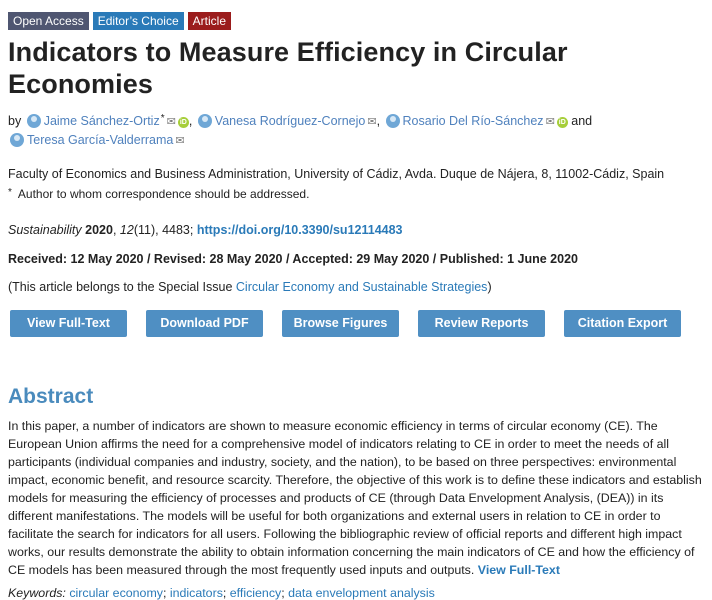 The image size is (712, 600). What do you see at coordinates (361, 593) in the screenshot?
I see `keyword-link: data envelopment analysis` at bounding box center [361, 593].